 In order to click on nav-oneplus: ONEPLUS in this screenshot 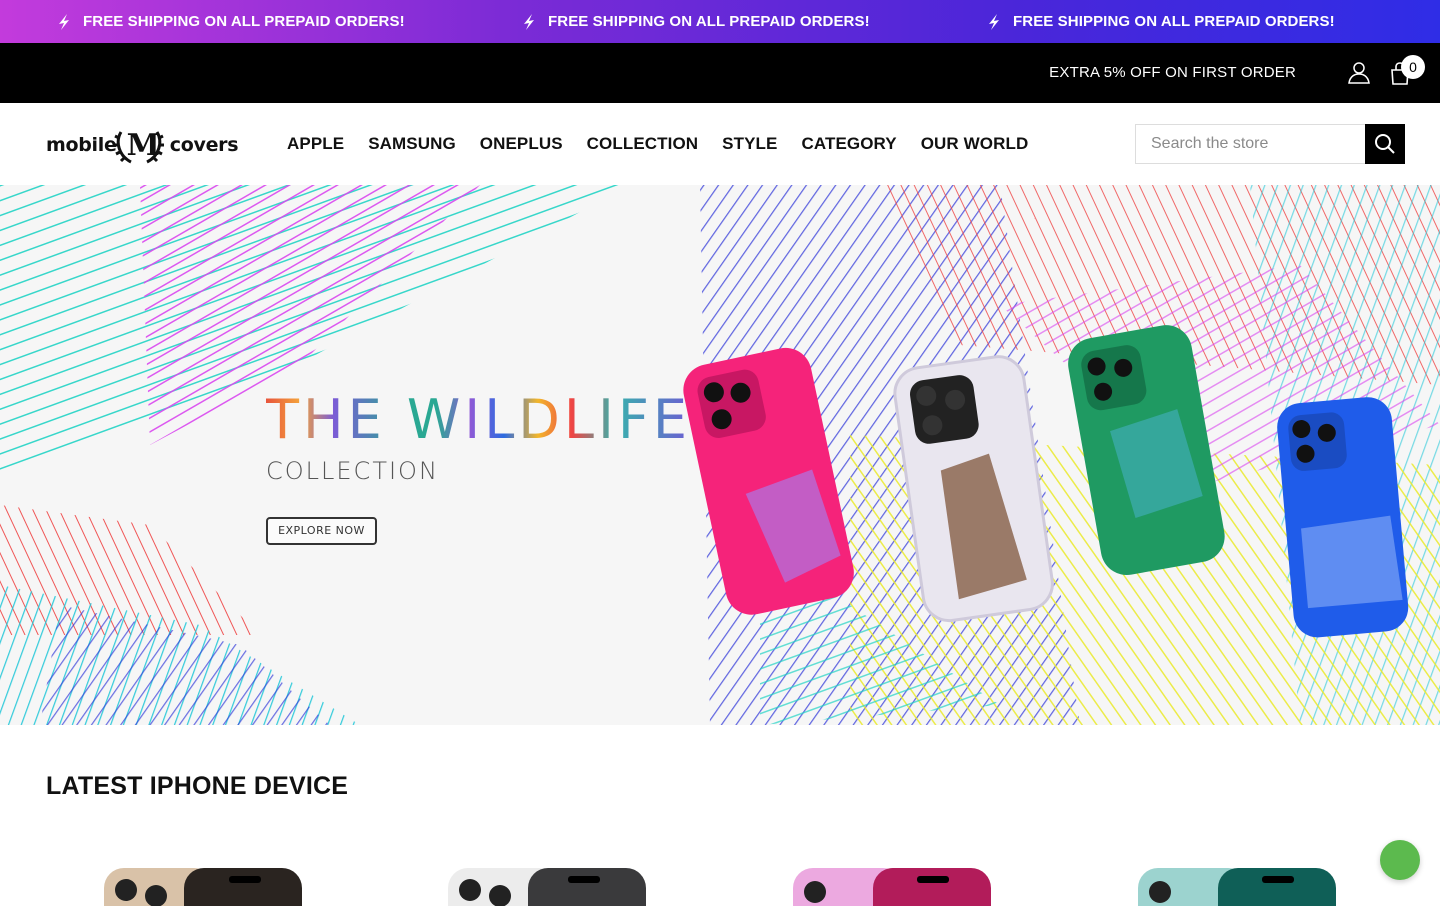, I will do `click(521, 144)`.